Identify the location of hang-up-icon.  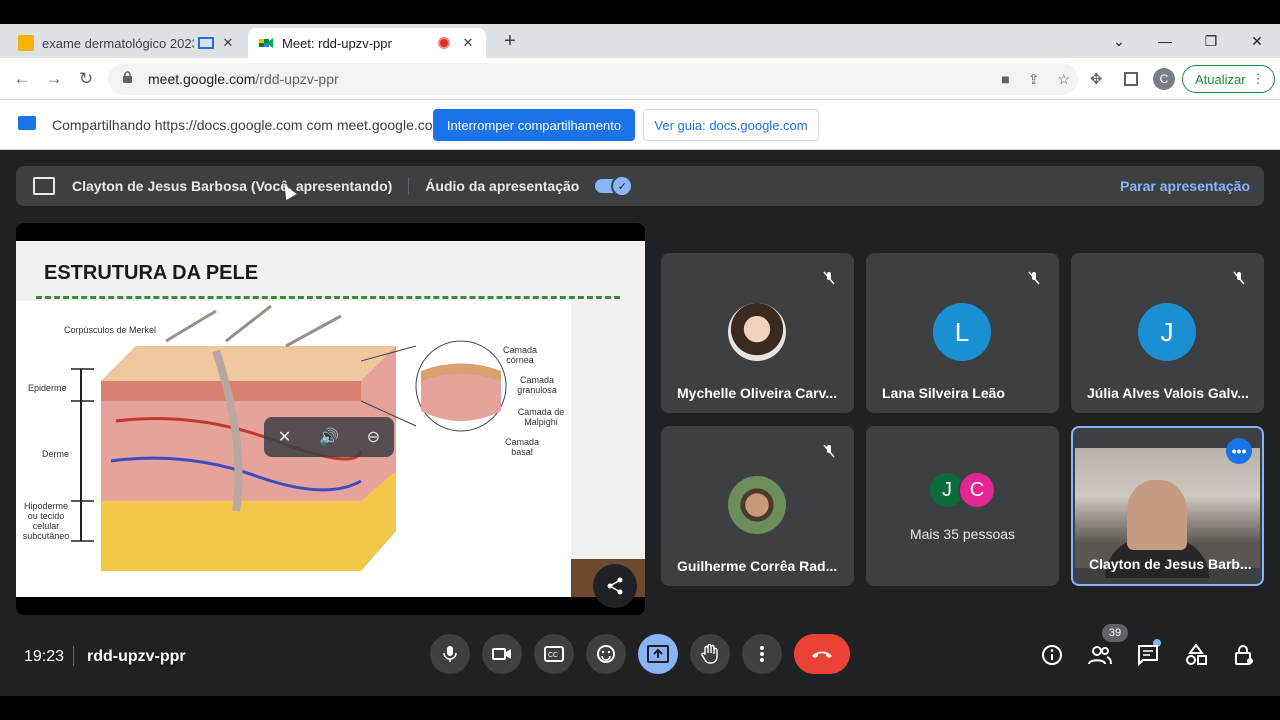
(822, 654).